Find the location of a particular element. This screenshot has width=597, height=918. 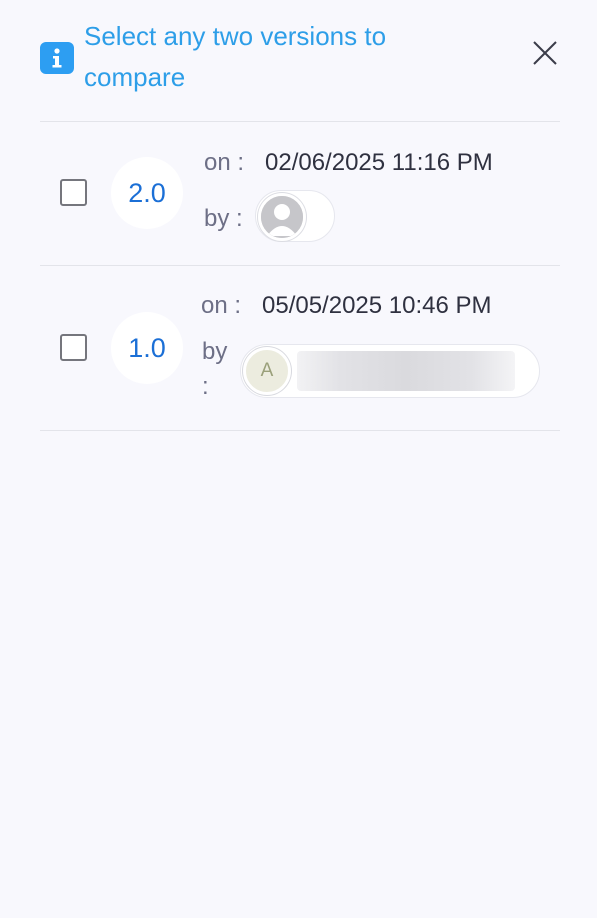

by-label-colon: : is located at coordinates (205, 386).